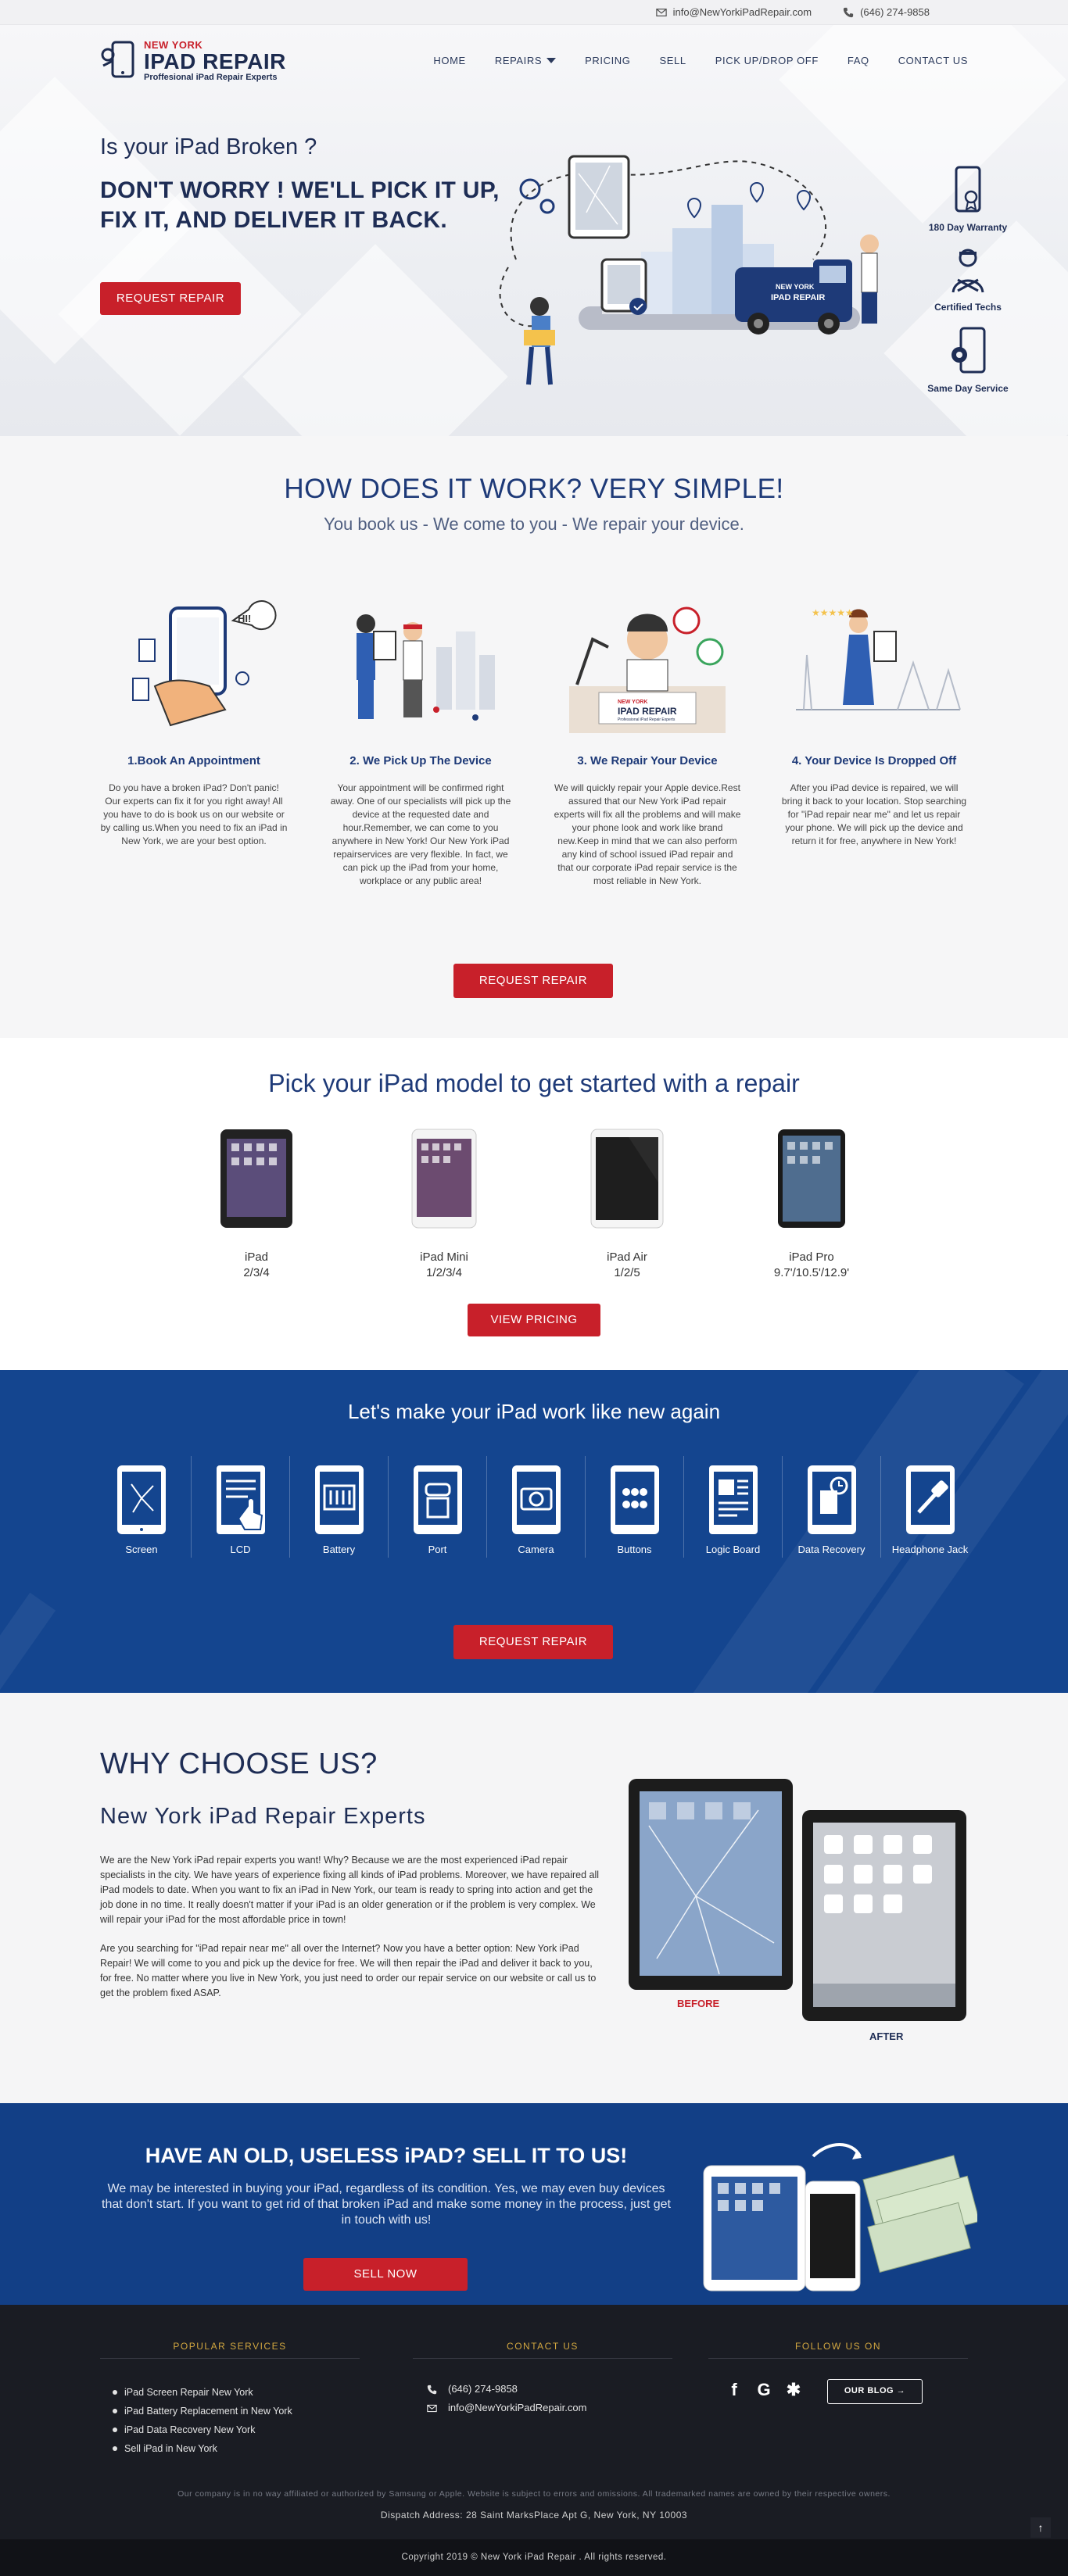 This screenshot has width=1068, height=2576. What do you see at coordinates (647, 719) in the screenshot?
I see `sign-sub-text: Professional iPad Repair Experts` at bounding box center [647, 719].